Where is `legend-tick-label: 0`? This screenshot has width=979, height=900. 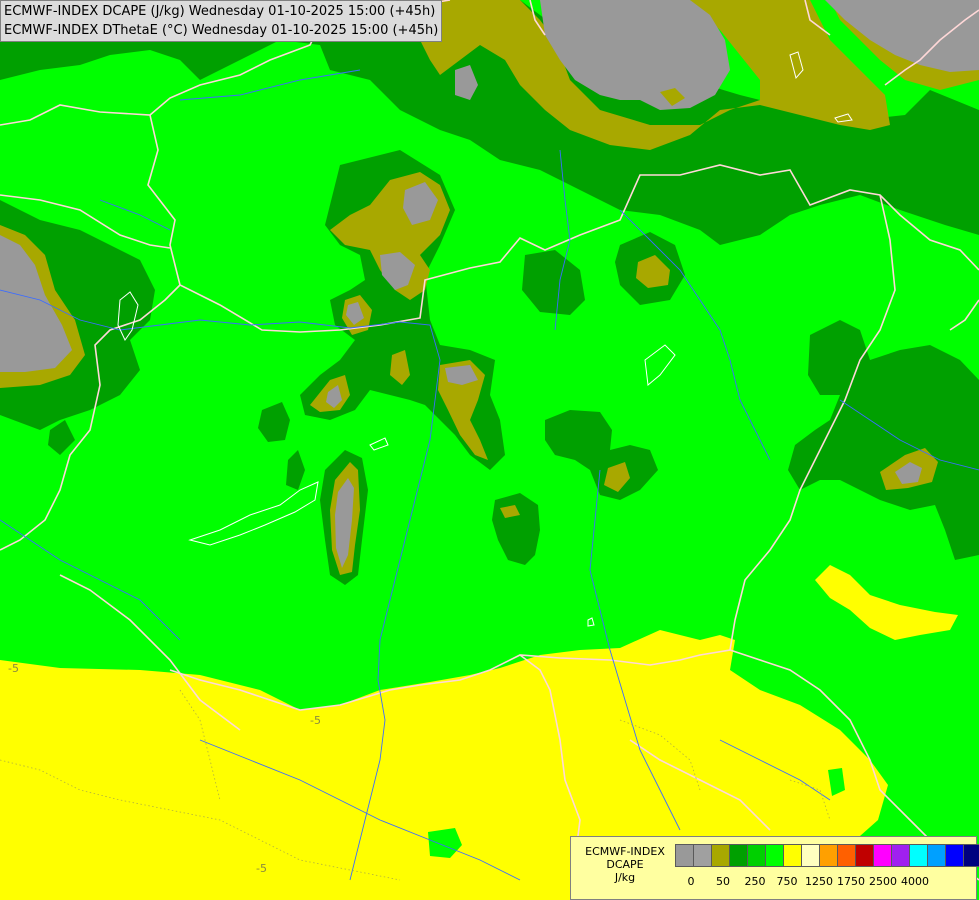
legend-tick-label: 0 is located at coordinates (691, 881).